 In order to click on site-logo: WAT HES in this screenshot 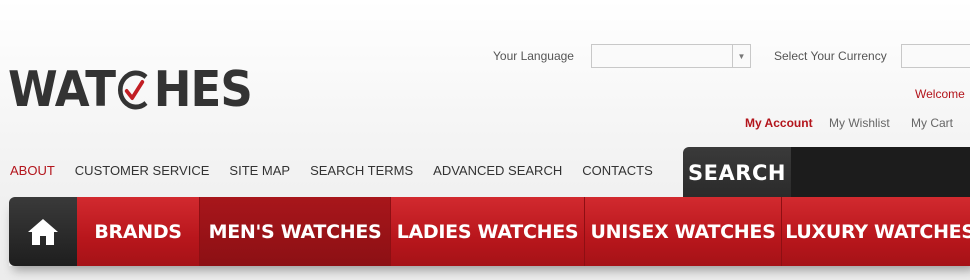, I will do `click(140, 90)`.